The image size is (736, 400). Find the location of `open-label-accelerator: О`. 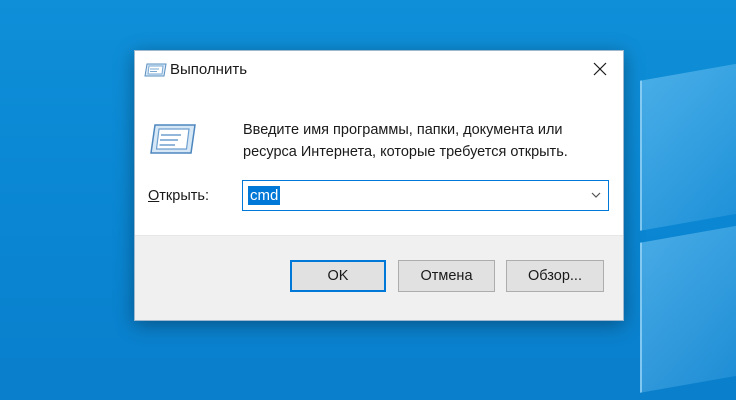

open-label-accelerator: О is located at coordinates (154, 196).